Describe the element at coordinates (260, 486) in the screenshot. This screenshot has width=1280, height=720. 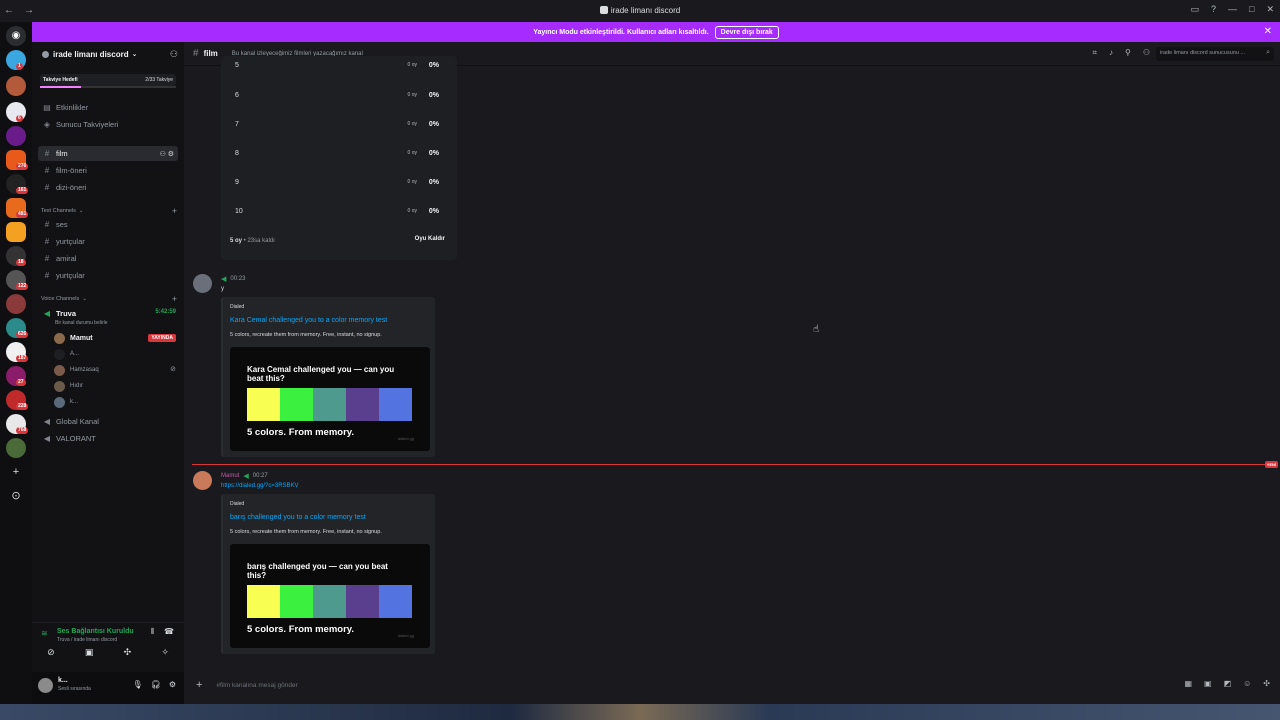
I see `message-link: https://dialed.gg/?c=3RSBKV` at that location.